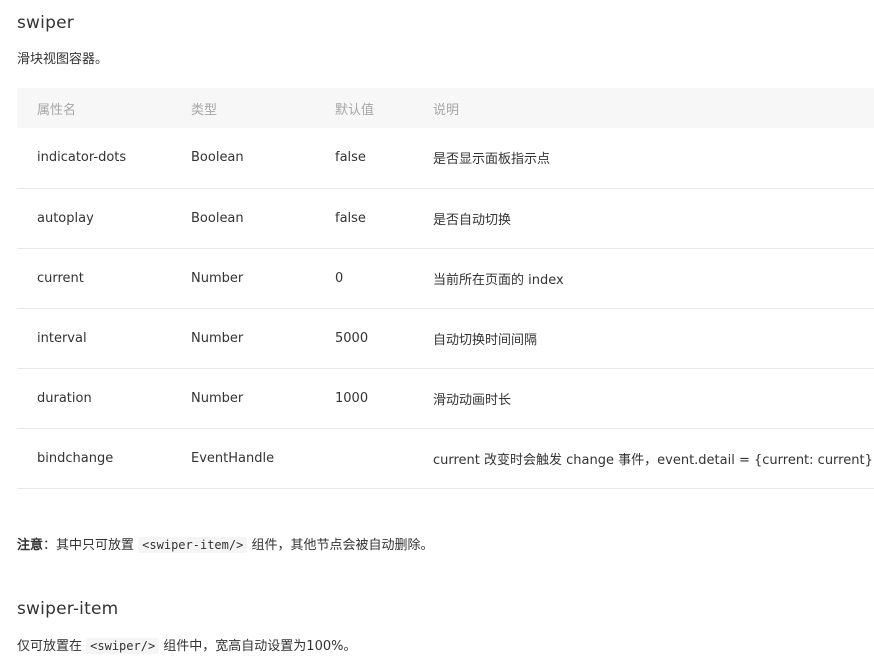  What do you see at coordinates (193, 545) in the screenshot?
I see `note-code-swiper-item: <swiper-item/>` at bounding box center [193, 545].